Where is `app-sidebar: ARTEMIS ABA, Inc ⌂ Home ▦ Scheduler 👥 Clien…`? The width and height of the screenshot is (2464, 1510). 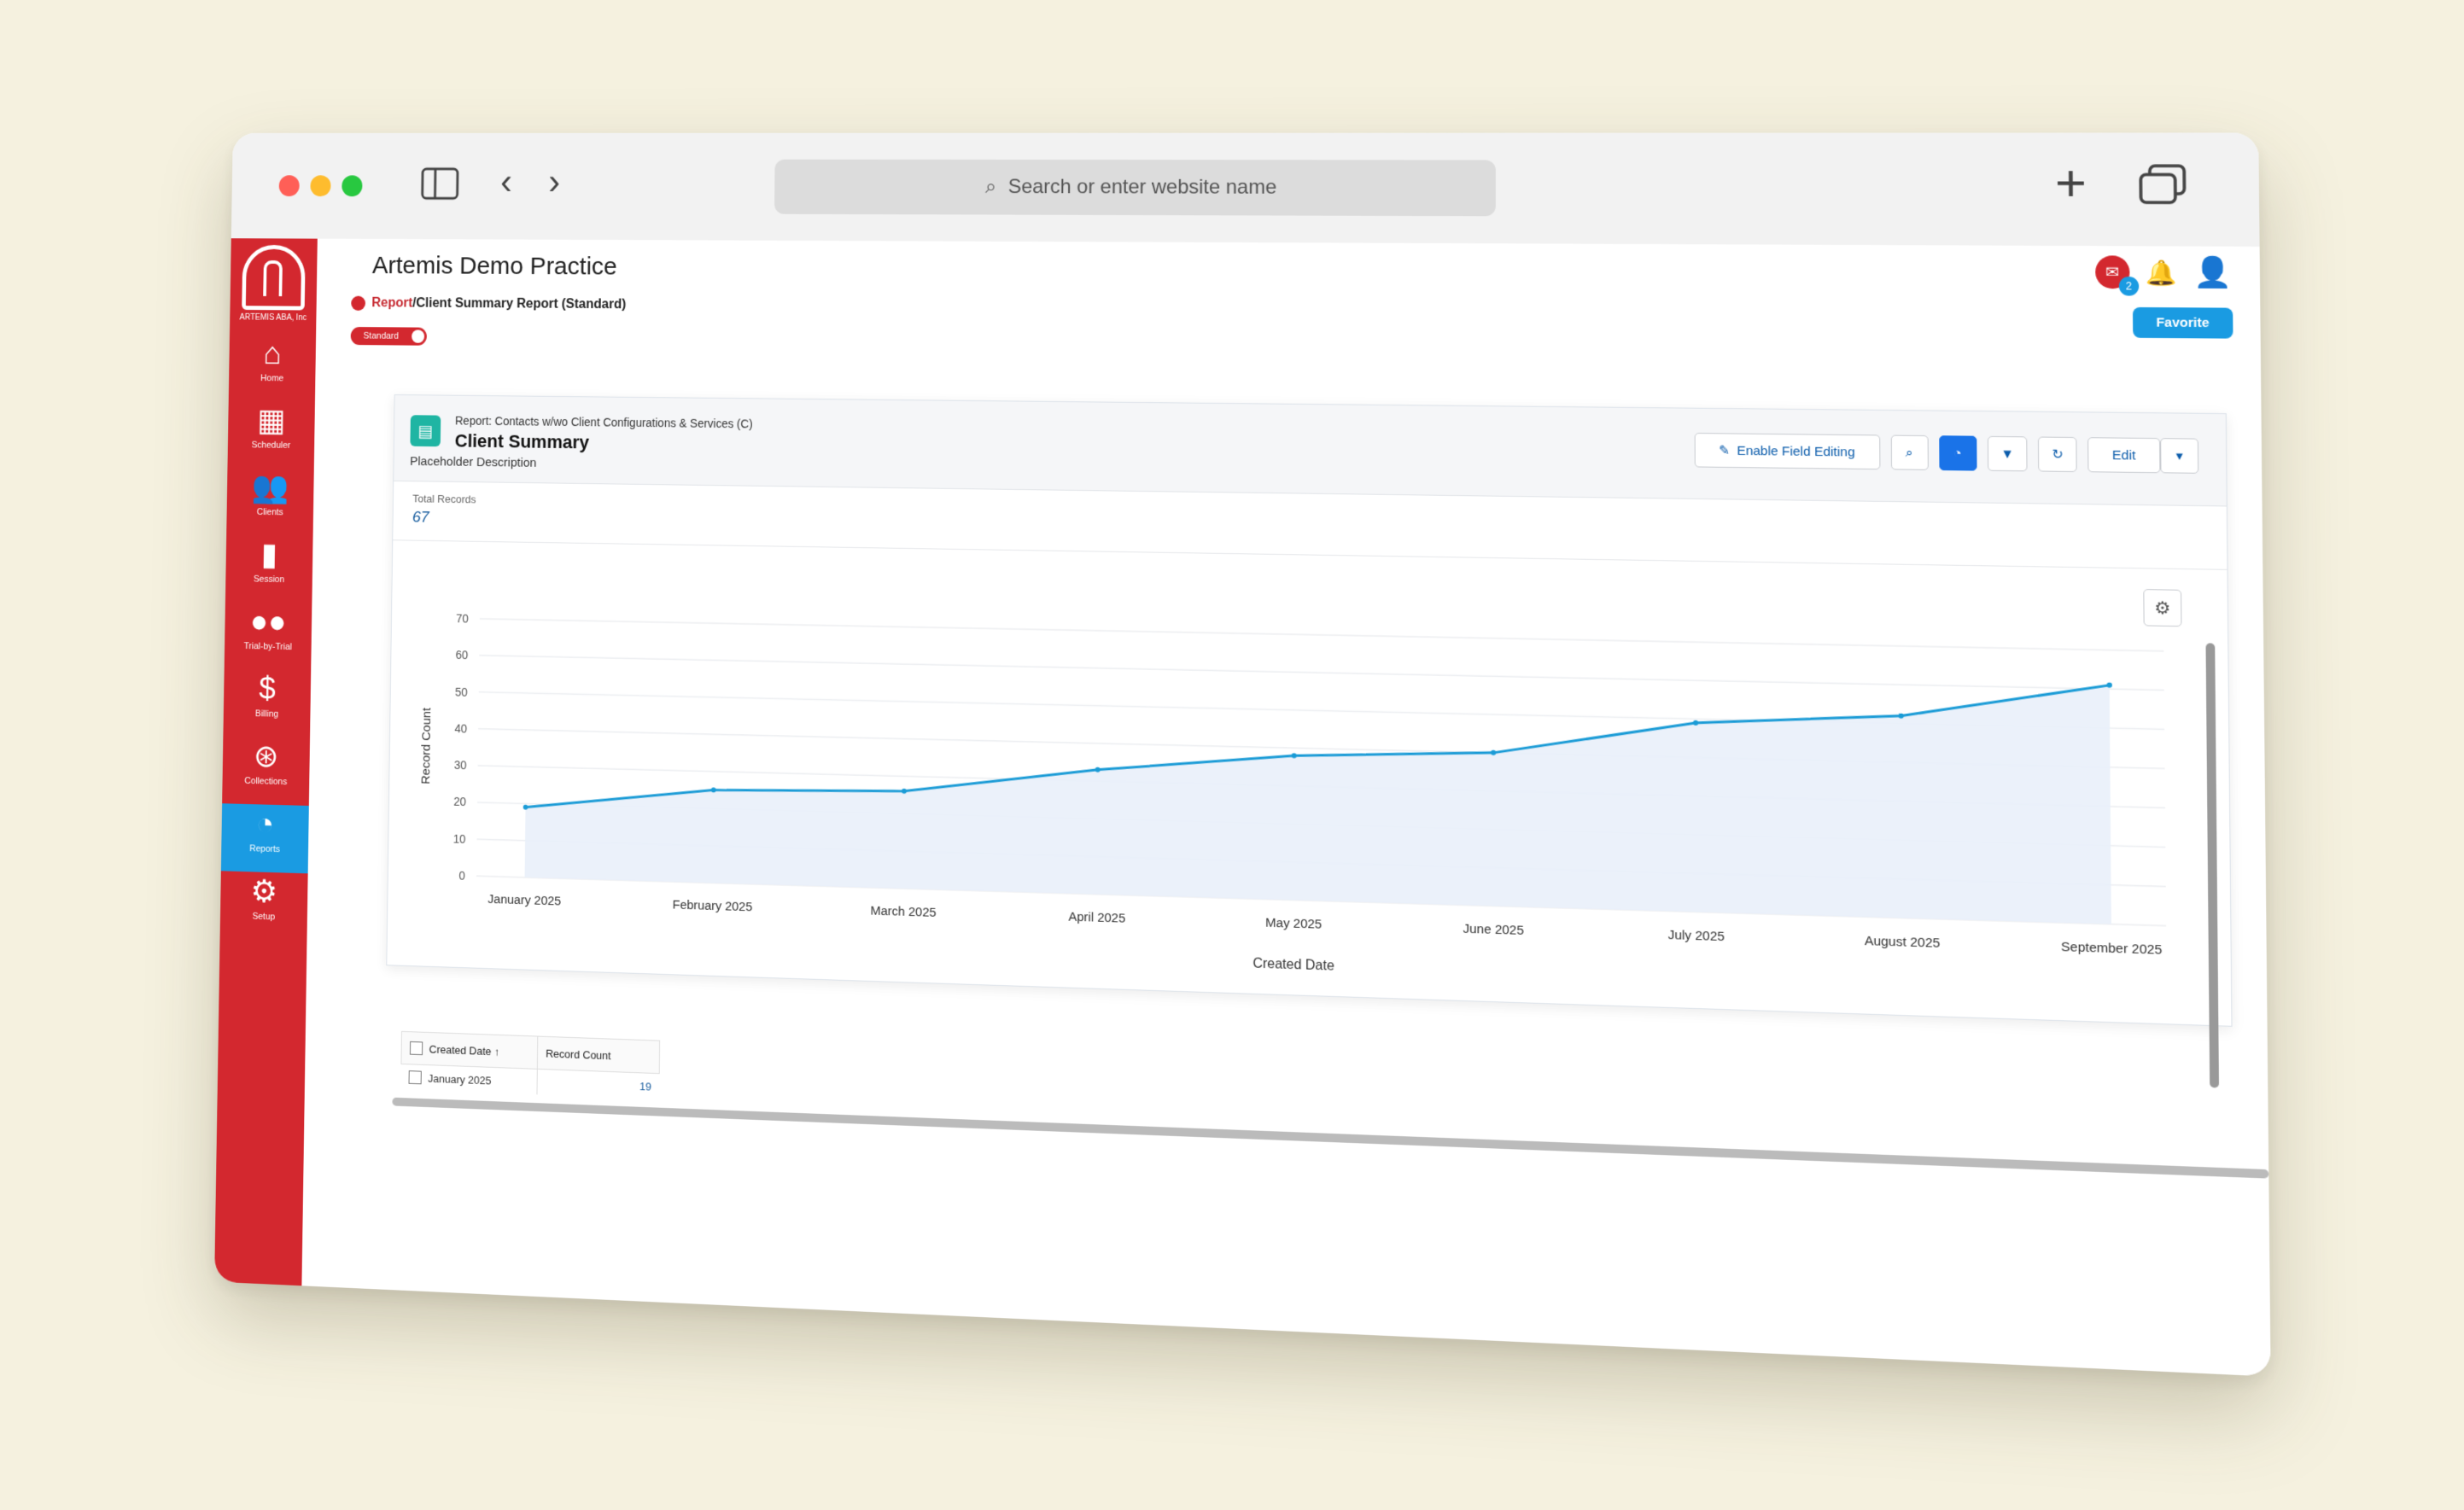
app-sidebar: ARTEMIS ABA, Inc ⌂ Home ▦ Scheduler 👥 Clien… is located at coordinates (266, 762).